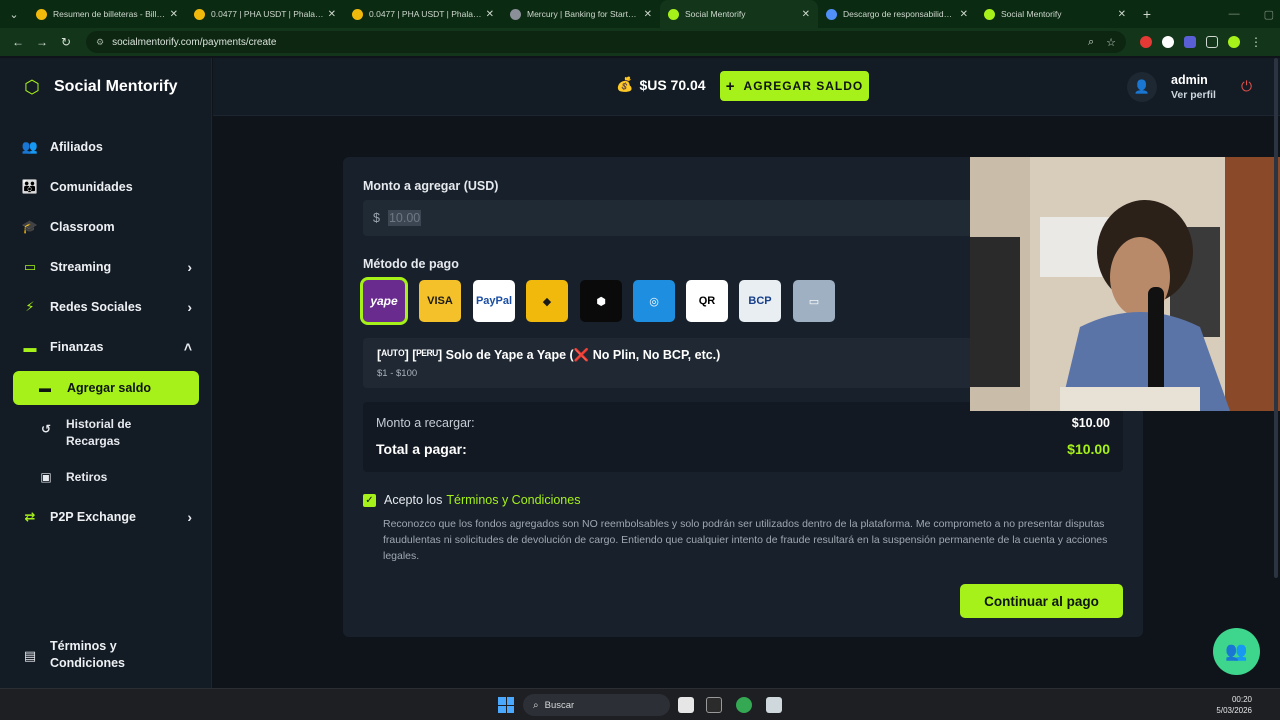 The height and width of the screenshot is (720, 1280). I want to click on sidebar-item-label: Términos y Condiciones, so click(88, 654).